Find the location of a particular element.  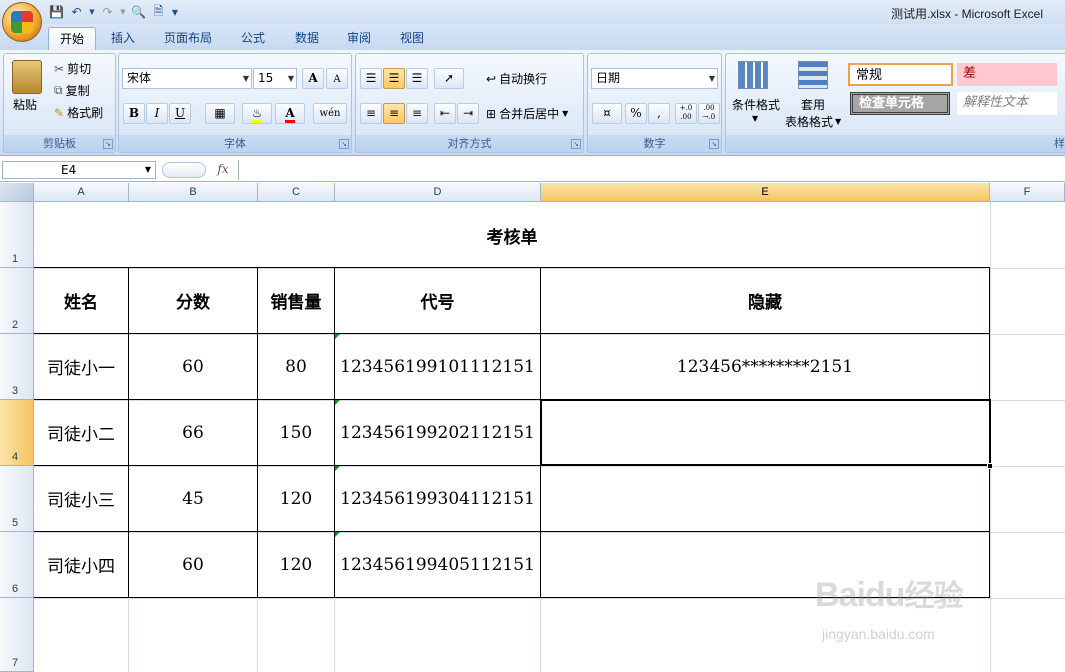

save-icon: 💾 is located at coordinates (56, 12).